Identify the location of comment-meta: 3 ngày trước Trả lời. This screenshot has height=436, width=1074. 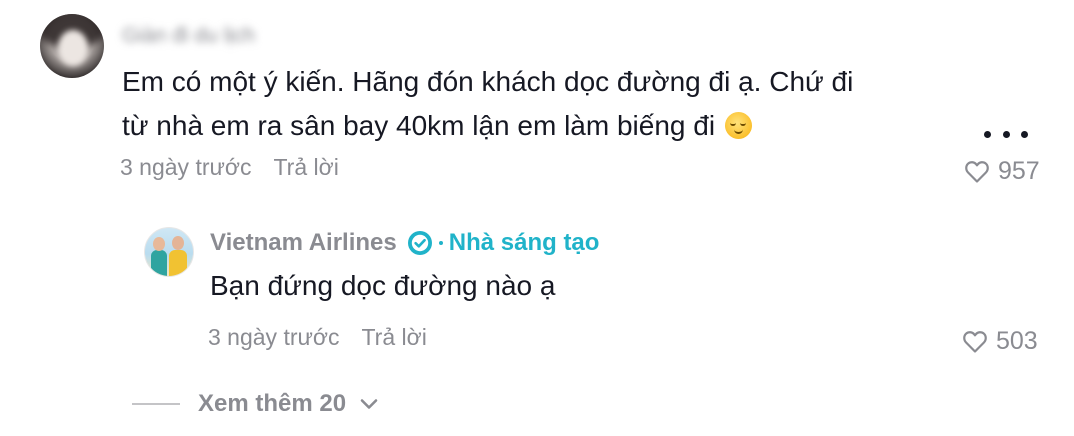
(229, 167).